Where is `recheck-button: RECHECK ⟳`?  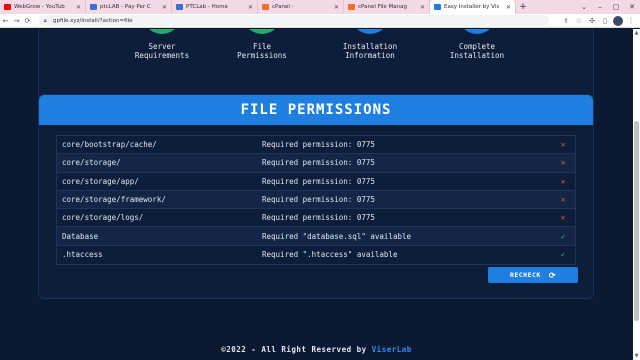 recheck-button: RECHECK ⟳ is located at coordinates (533, 275).